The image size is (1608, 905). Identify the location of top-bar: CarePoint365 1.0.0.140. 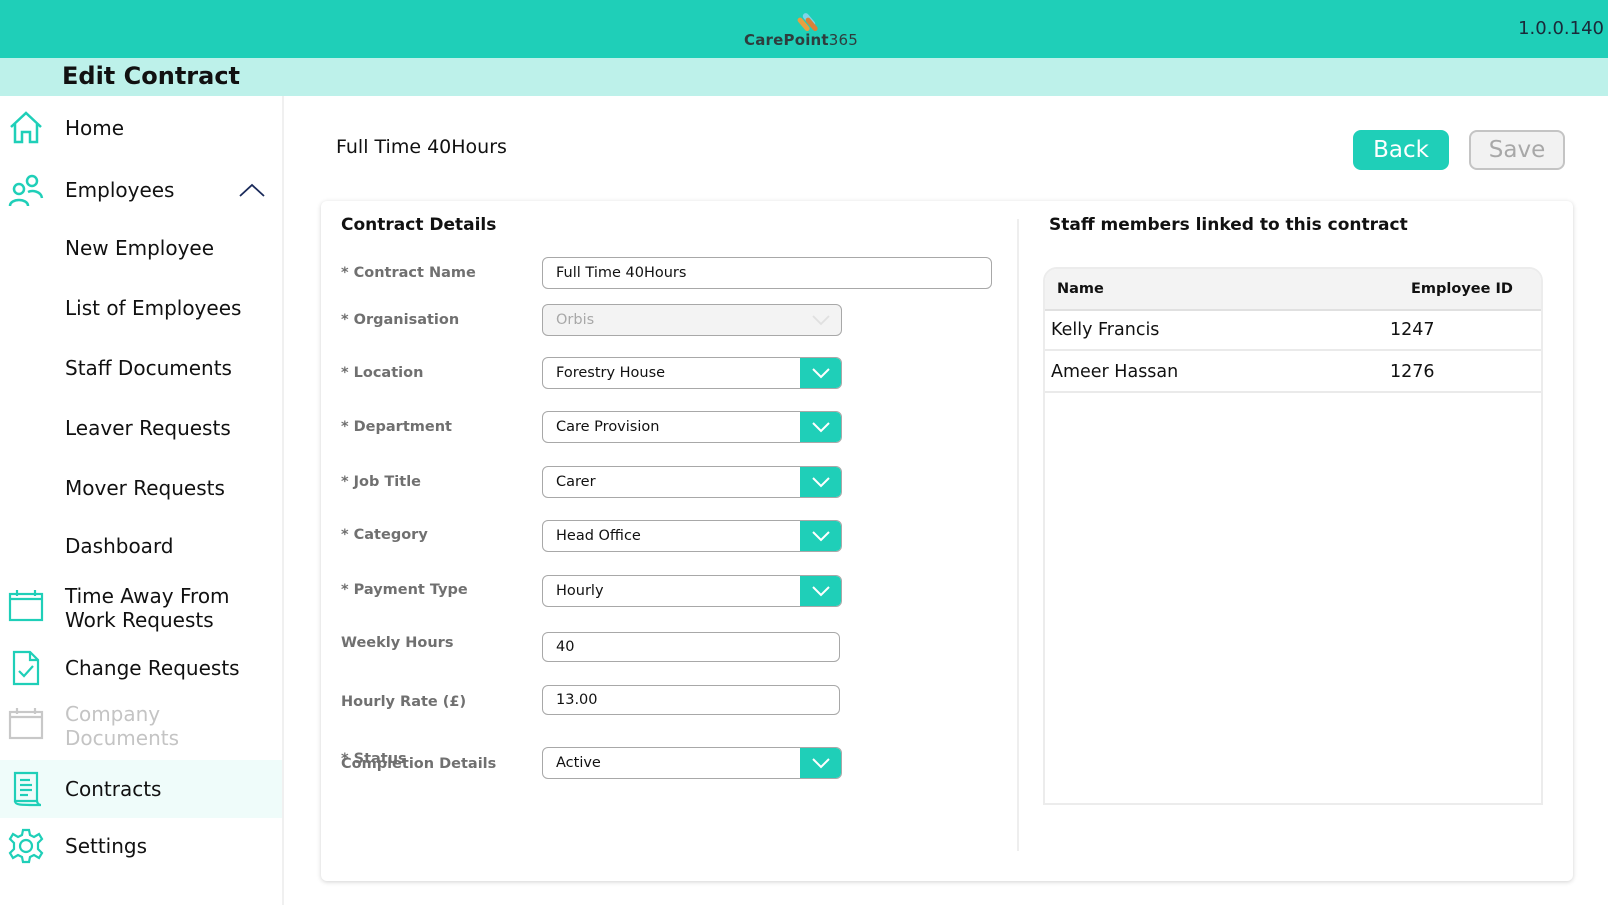
(804, 29).